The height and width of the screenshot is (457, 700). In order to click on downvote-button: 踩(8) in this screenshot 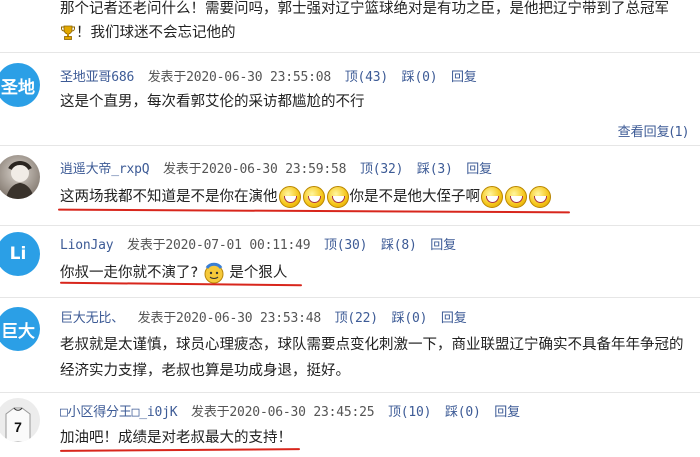, I will do `click(399, 245)`.